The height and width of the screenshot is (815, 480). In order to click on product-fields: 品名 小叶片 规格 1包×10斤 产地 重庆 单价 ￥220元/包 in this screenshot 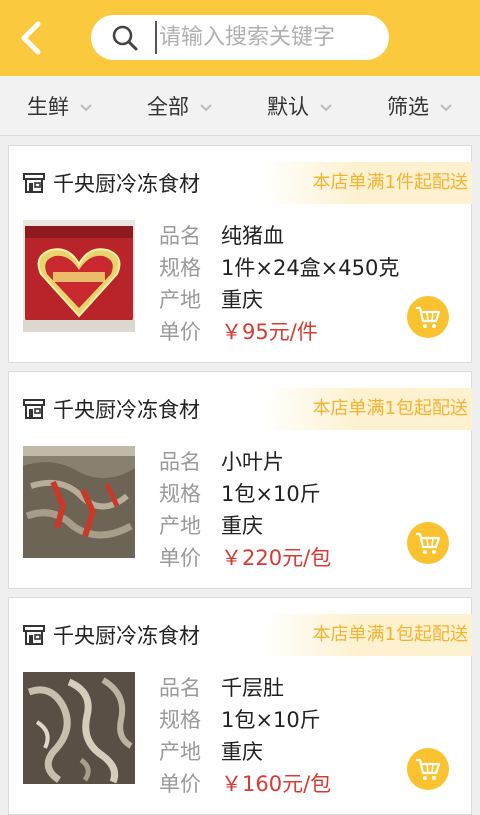, I will do `click(245, 510)`.